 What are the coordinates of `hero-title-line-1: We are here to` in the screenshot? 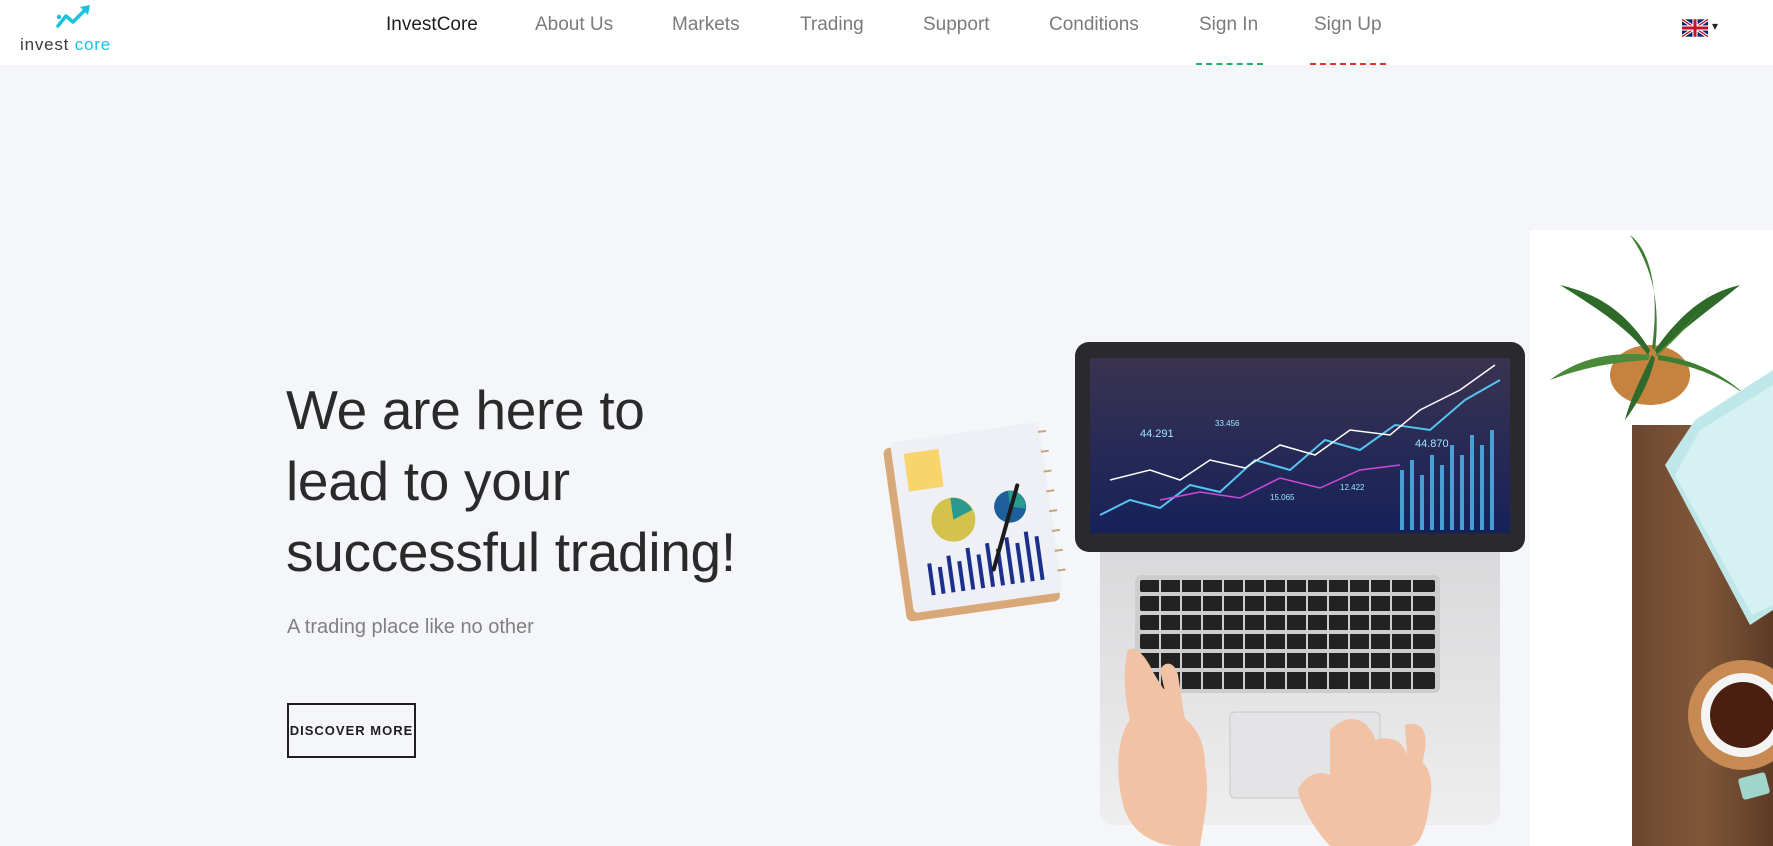 It's located at (465, 410).